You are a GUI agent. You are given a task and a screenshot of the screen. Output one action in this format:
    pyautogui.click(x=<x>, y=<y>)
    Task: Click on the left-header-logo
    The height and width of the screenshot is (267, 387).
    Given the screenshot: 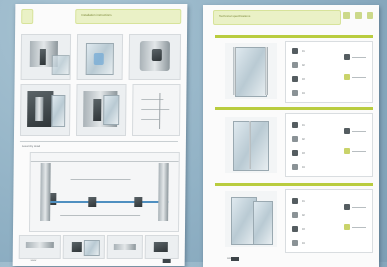 What is the action you would take?
    pyautogui.click(x=27, y=16)
    